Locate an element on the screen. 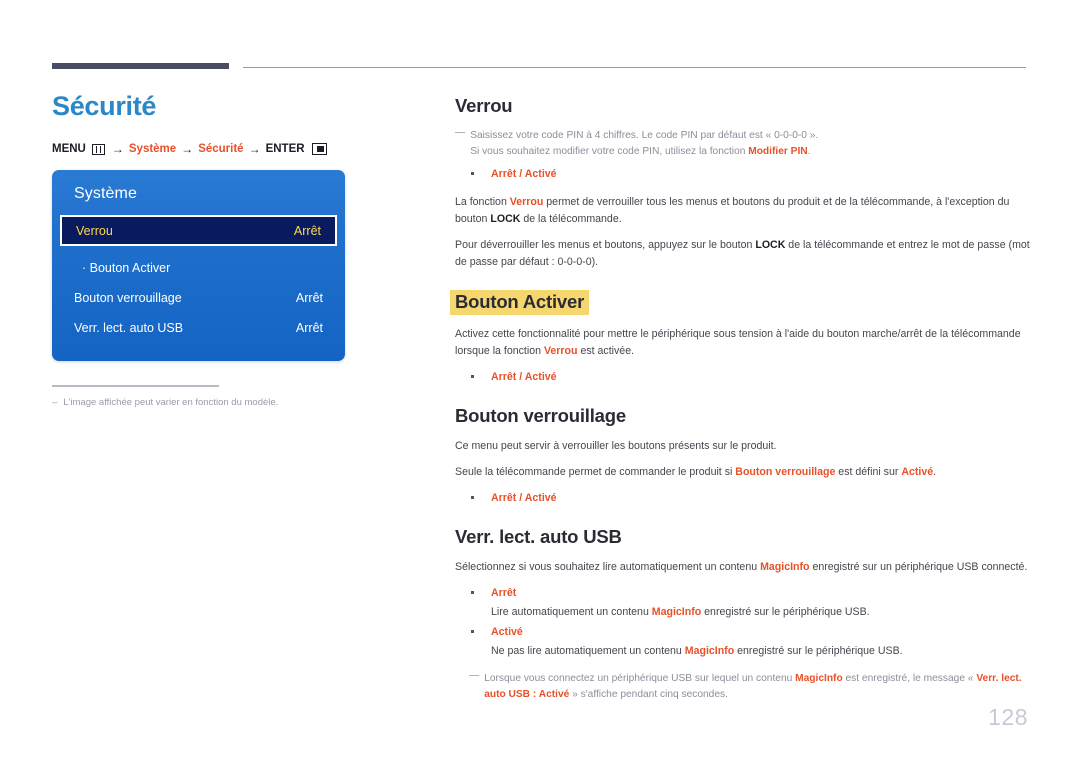  term-active: Activé is located at coordinates (917, 471).